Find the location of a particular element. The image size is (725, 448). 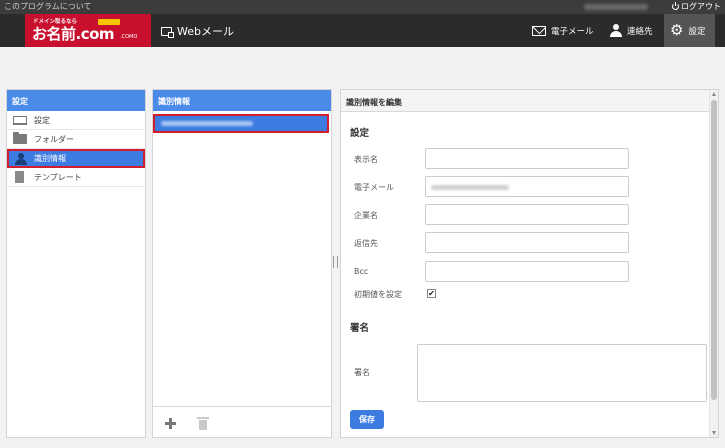

app-title: Webメール is located at coordinates (197, 31).